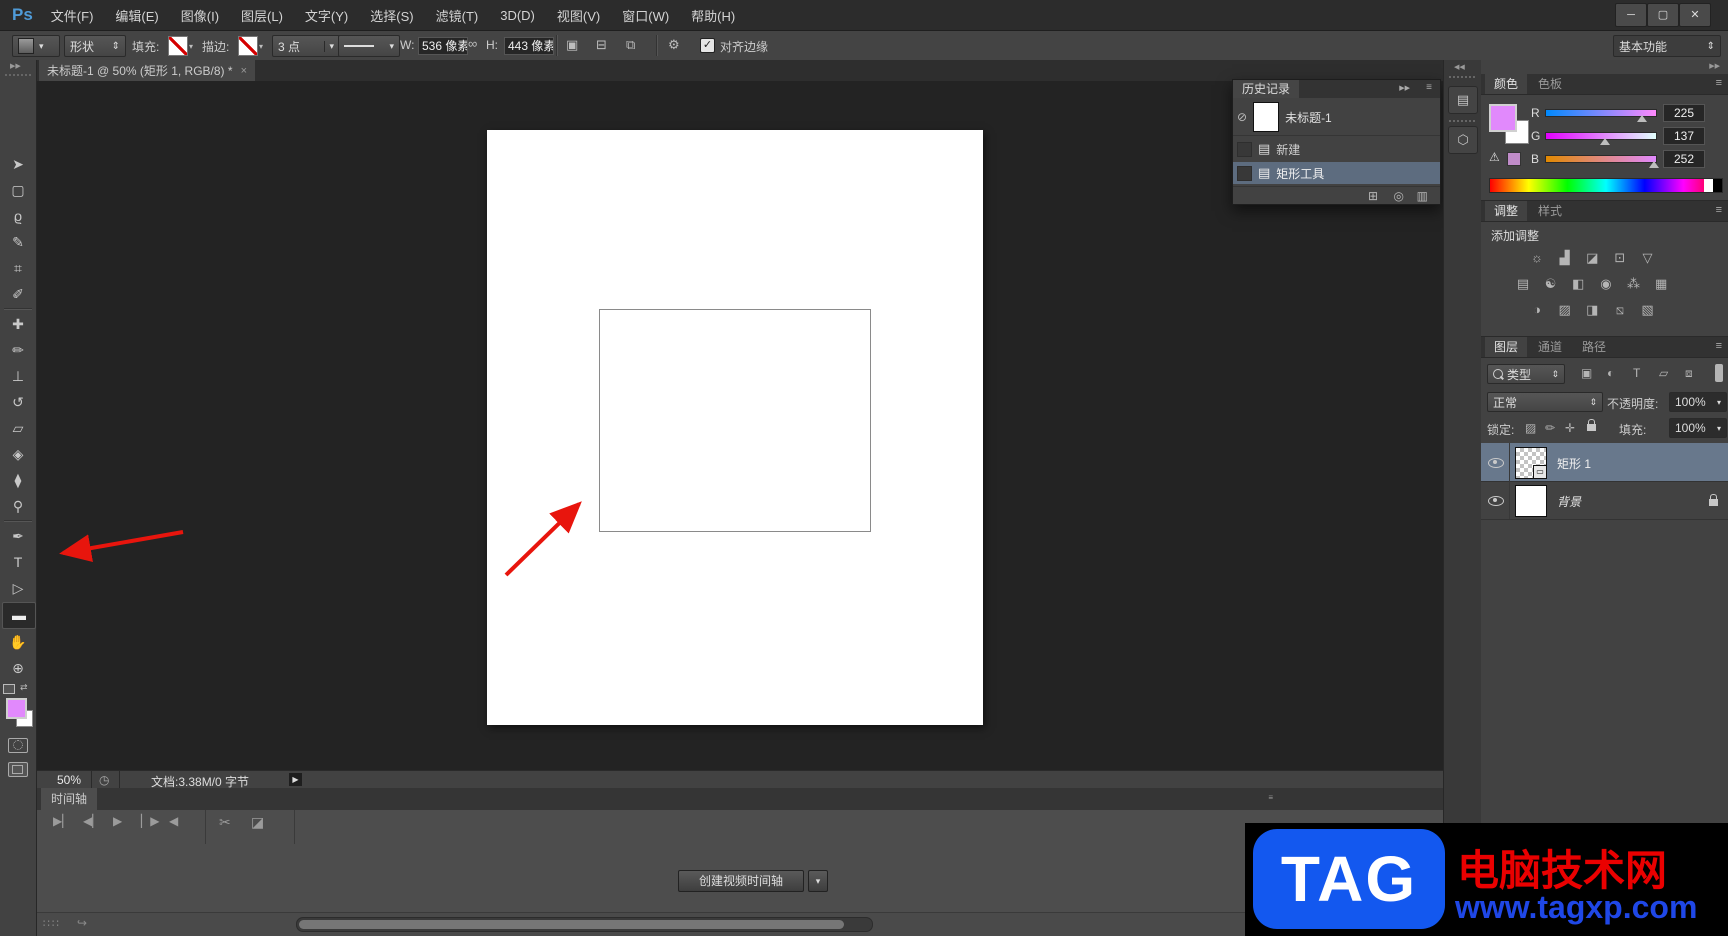 This screenshot has width=1728, height=936. I want to click on spot-healing-brush-tool: ✚, so click(18, 324).